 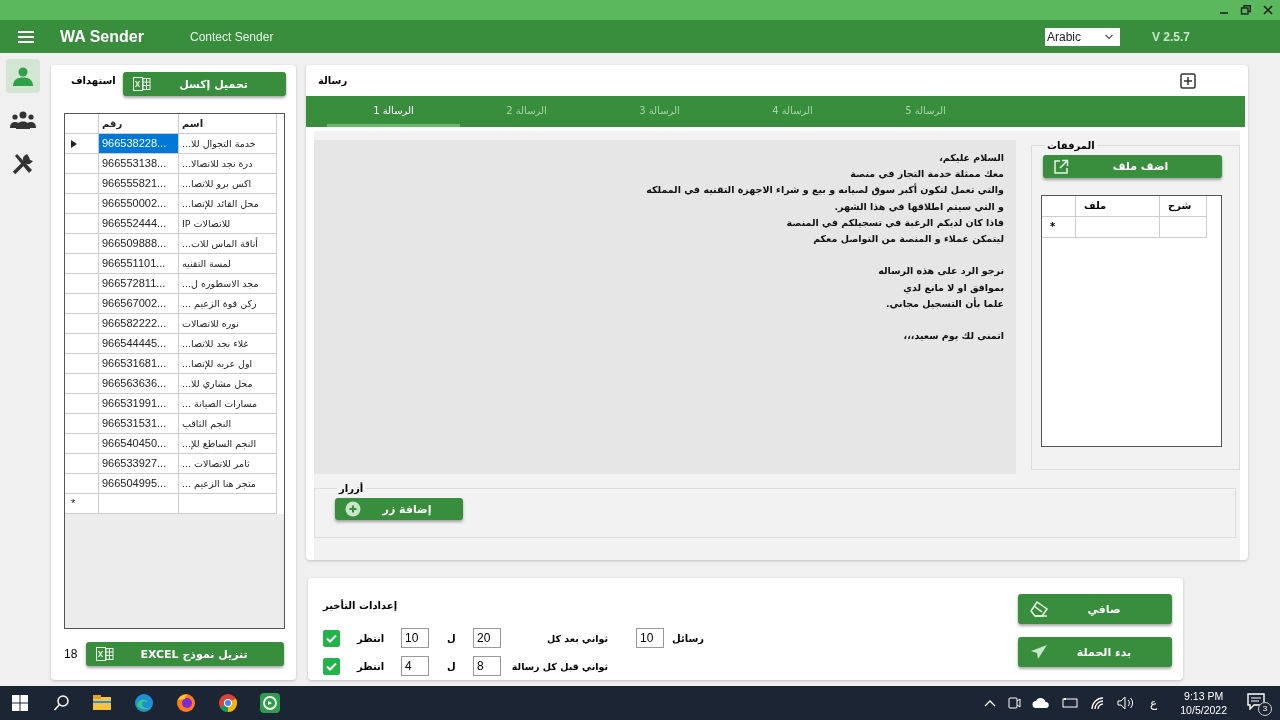 I want to click on group-label: أزرار, so click(x=351, y=488).